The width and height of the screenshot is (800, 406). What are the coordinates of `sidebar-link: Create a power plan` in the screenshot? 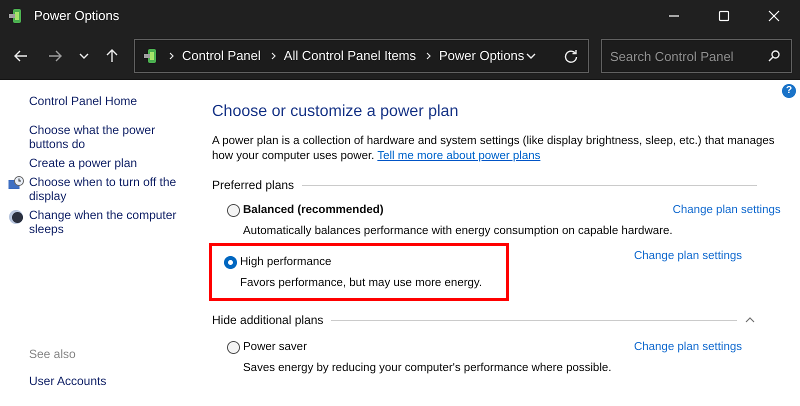 It's located at (104, 163).